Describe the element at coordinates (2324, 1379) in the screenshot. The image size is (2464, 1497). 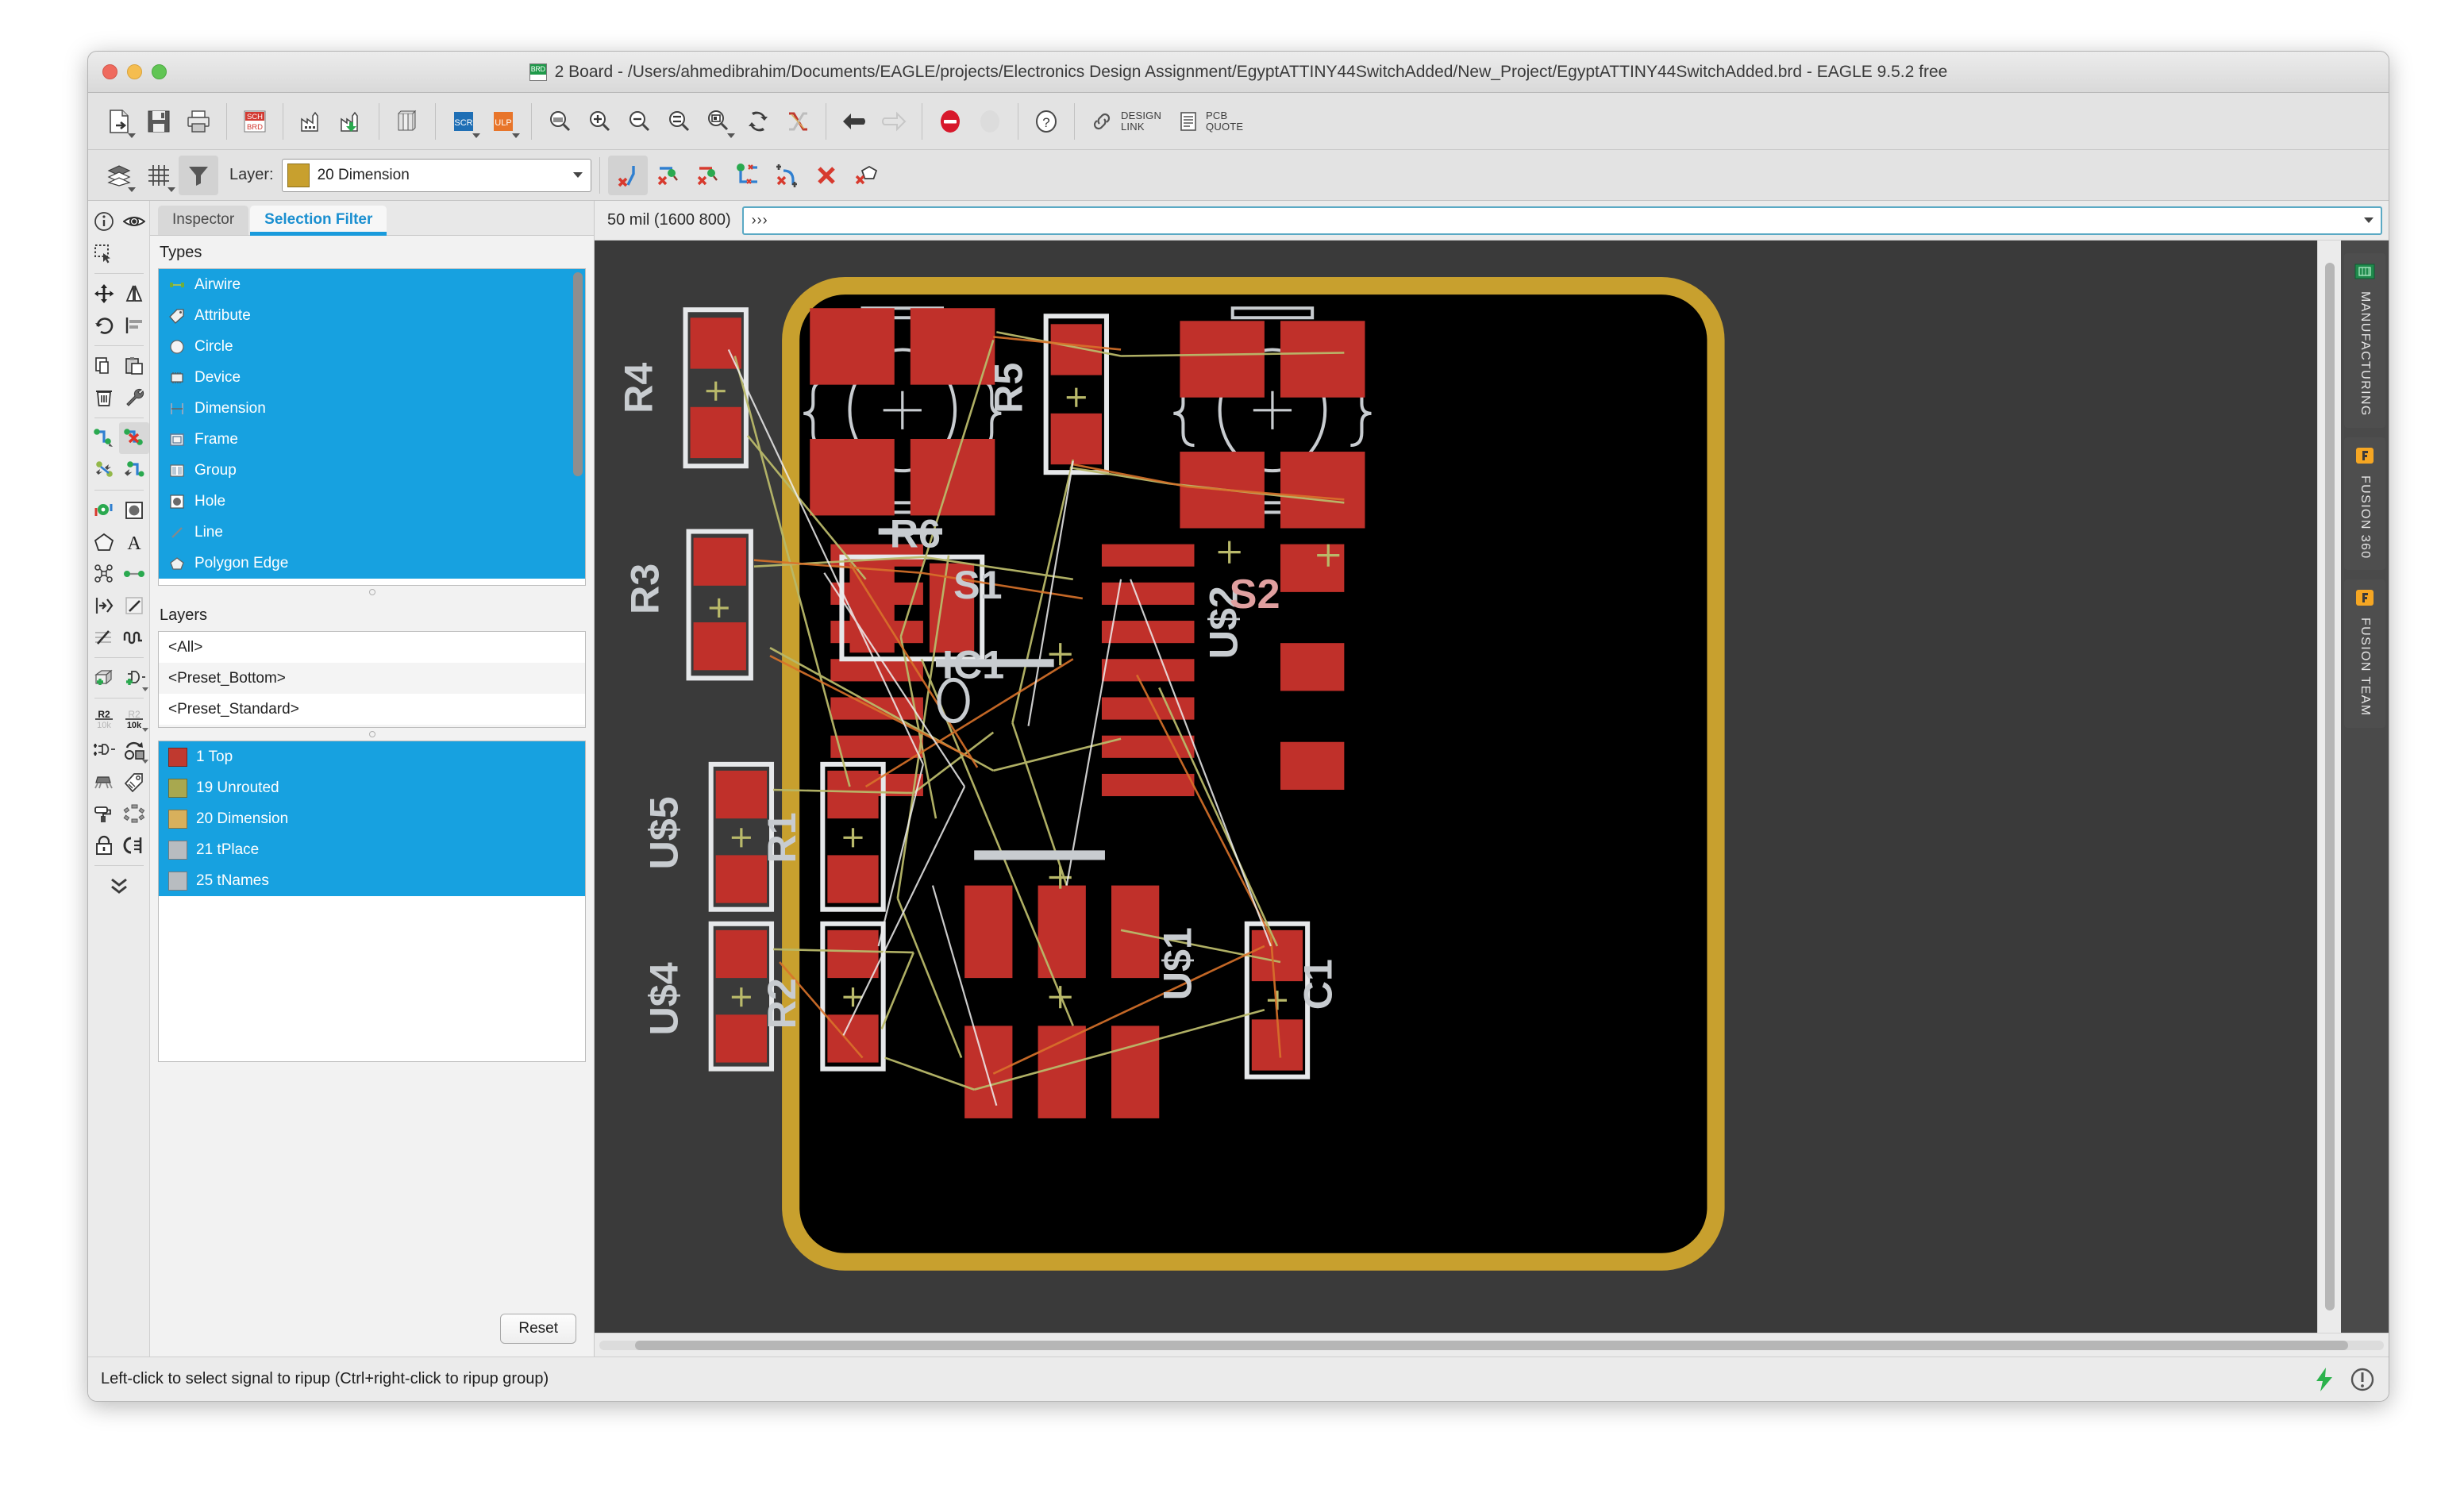
I see `lightning-icon` at that location.